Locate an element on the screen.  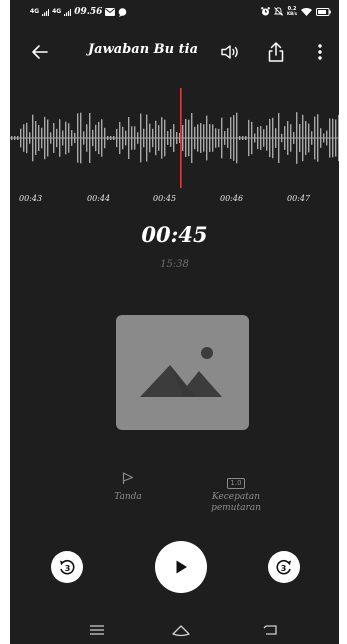
alarm-icon is located at coordinates (265, 11).